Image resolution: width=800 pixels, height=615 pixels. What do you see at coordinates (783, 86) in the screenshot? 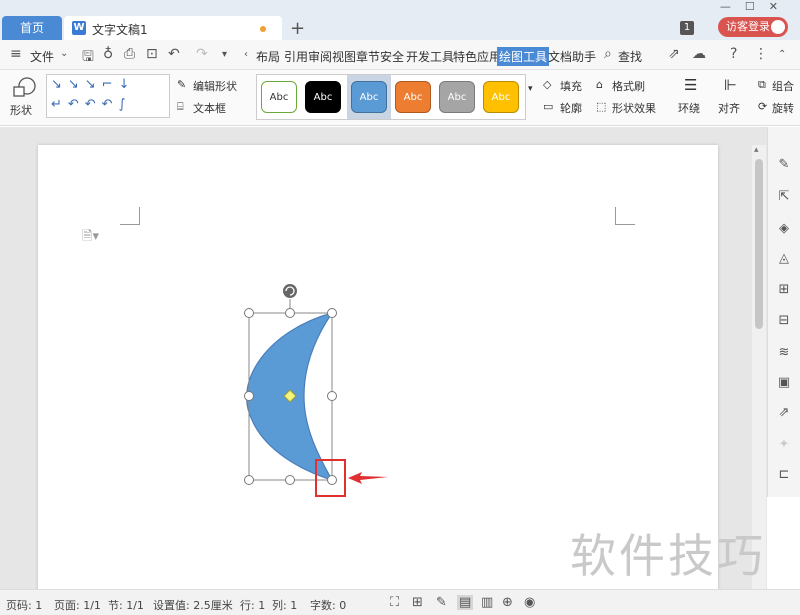
I see `group-button: 组合` at bounding box center [783, 86].